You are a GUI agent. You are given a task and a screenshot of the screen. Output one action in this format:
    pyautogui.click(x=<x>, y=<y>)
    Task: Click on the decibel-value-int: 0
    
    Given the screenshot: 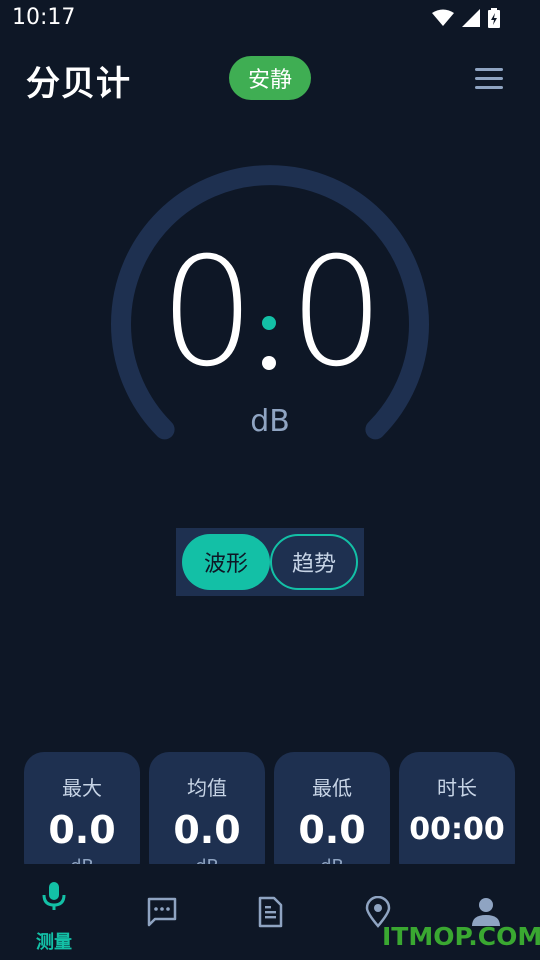 What is the action you would take?
    pyautogui.click(x=207, y=313)
    